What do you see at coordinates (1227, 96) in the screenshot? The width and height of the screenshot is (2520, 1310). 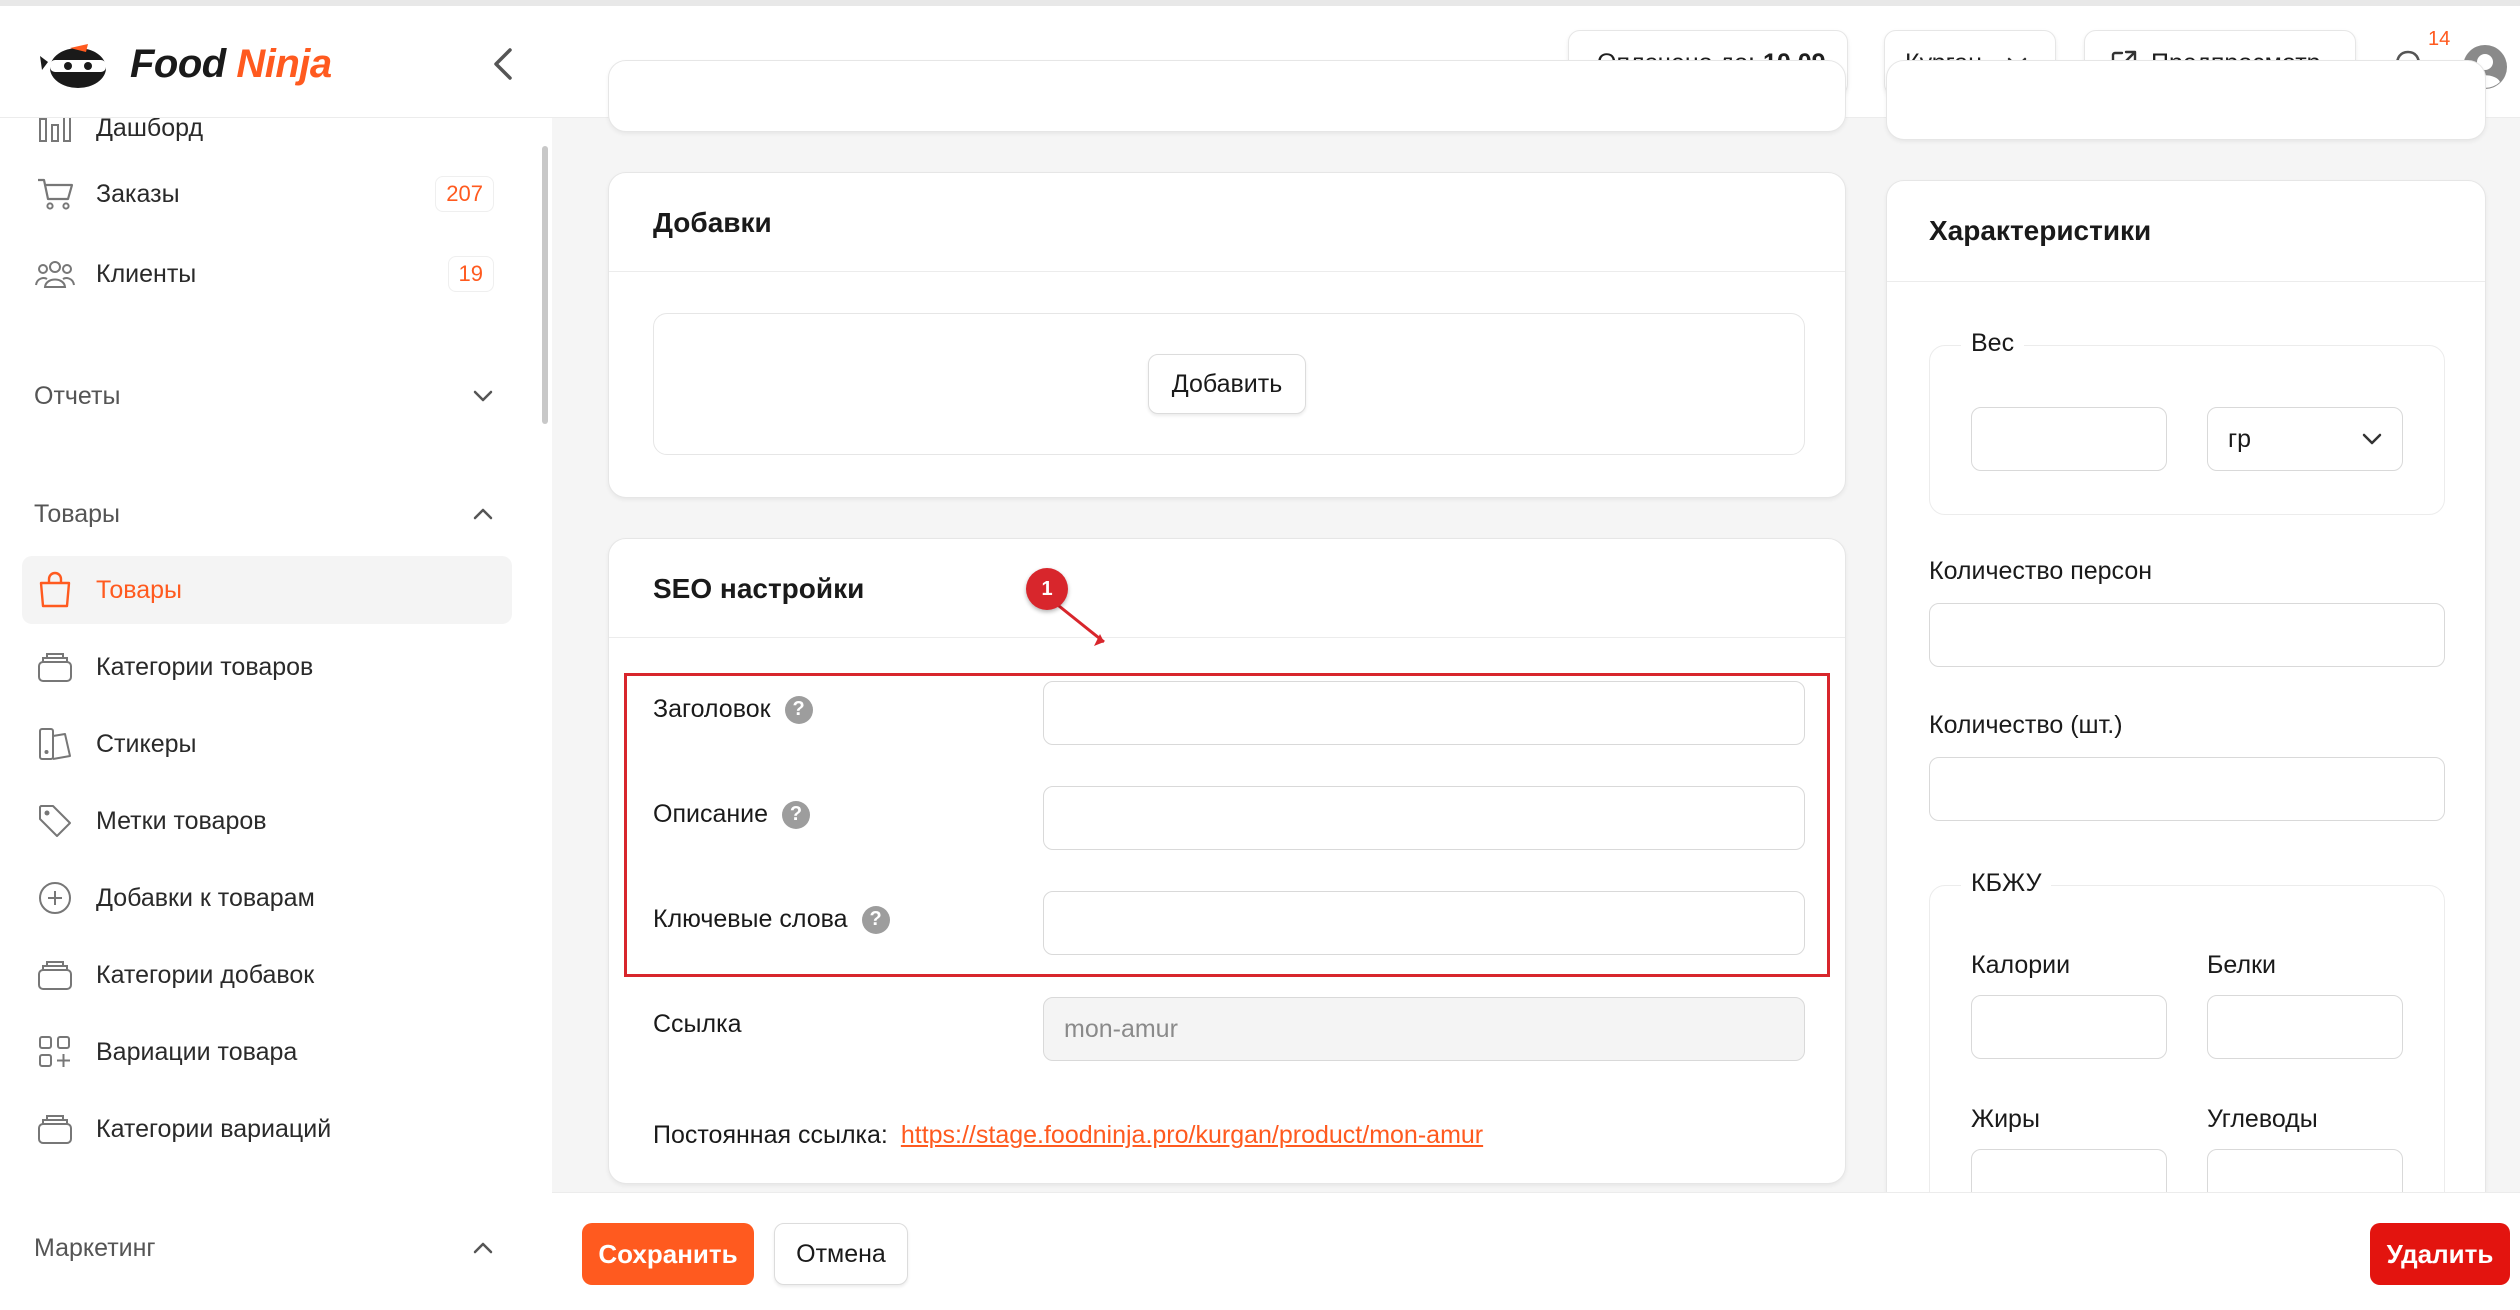 I see `previous-card-remainder` at bounding box center [1227, 96].